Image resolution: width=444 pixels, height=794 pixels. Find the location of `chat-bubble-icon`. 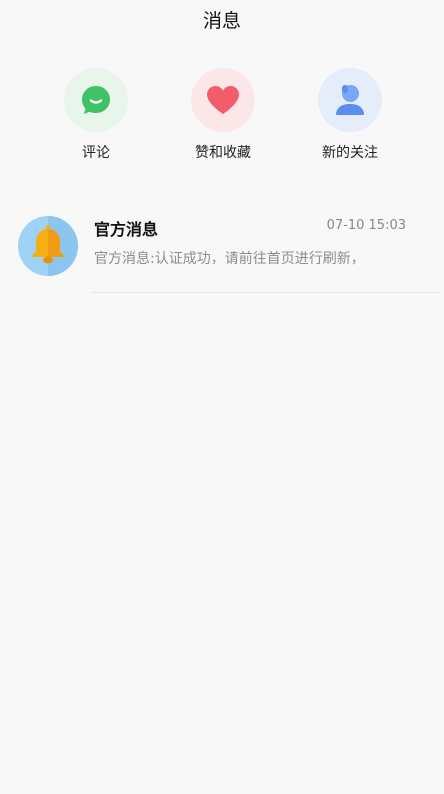

chat-bubble-icon is located at coordinates (96, 100).